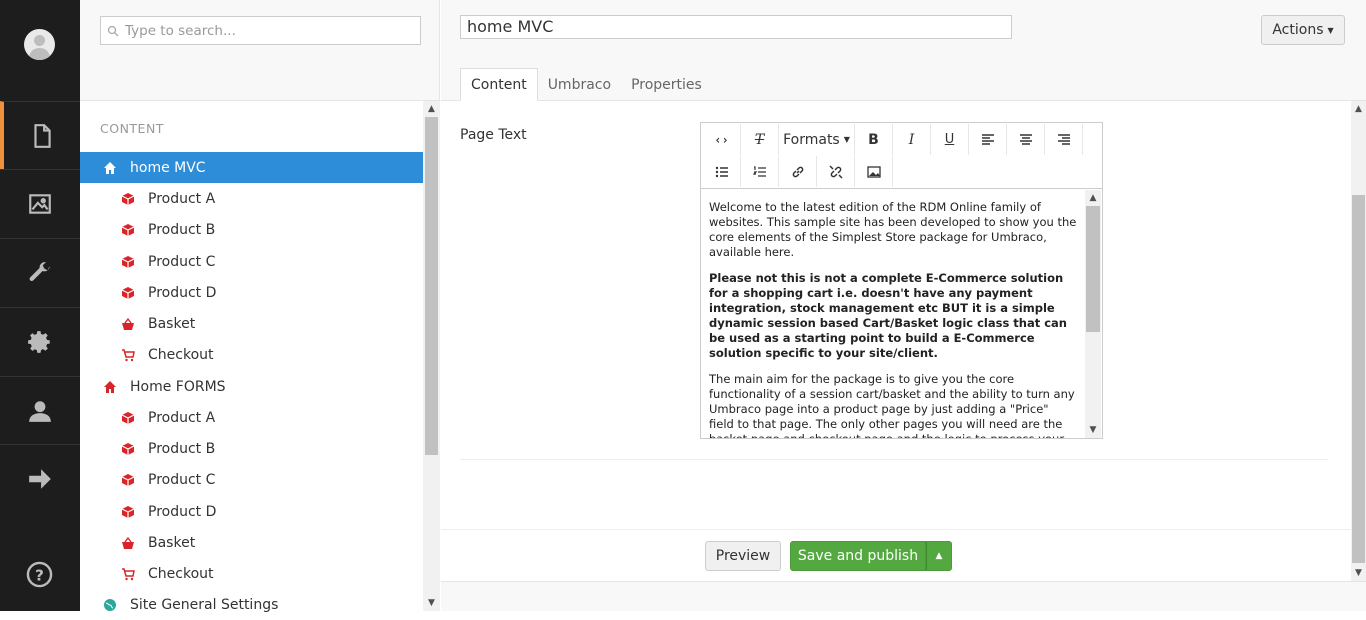 The width and height of the screenshot is (1366, 620). Describe the element at coordinates (760, 171) in the screenshot. I see `numbered-list-icon` at that location.